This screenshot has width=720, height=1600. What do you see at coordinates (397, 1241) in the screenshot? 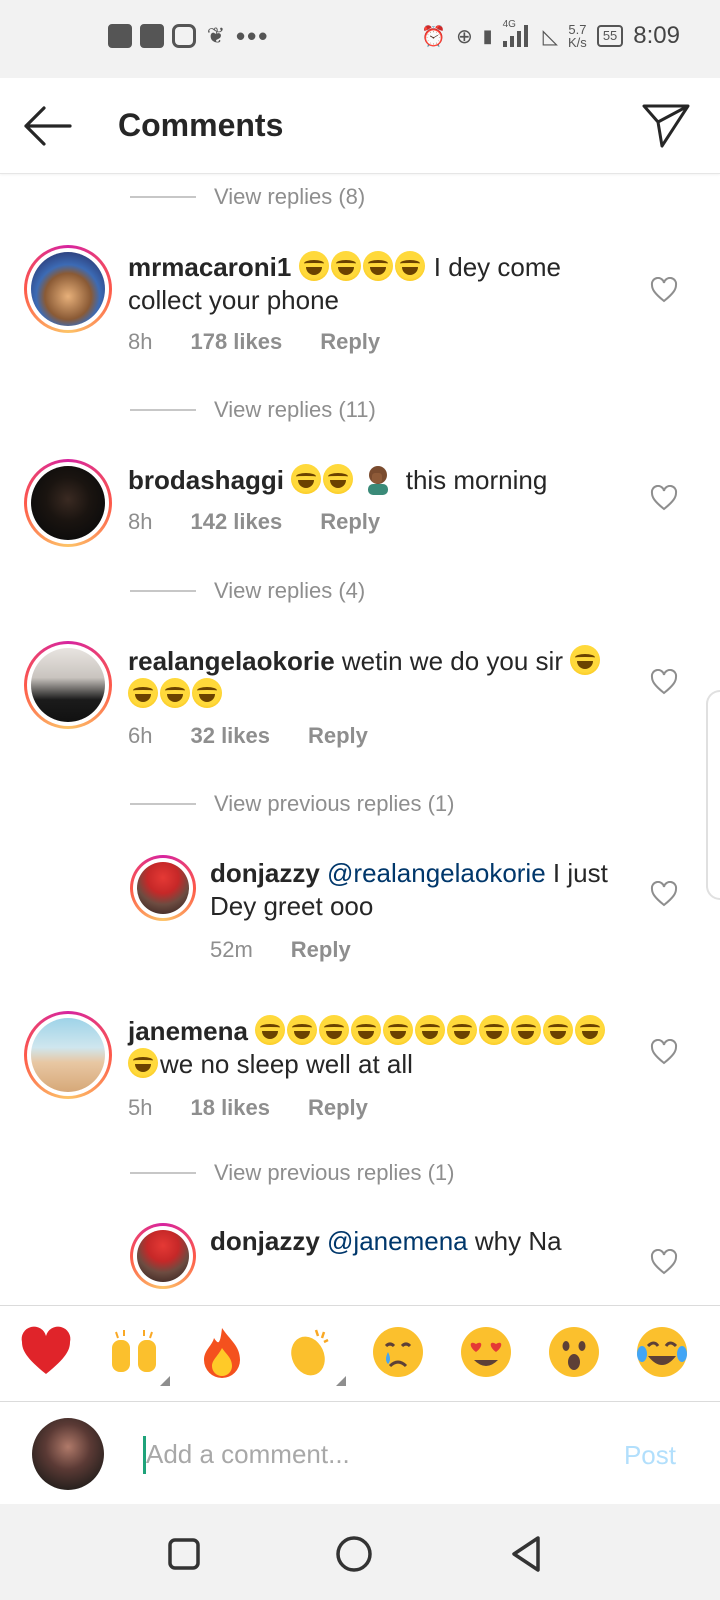
I see `mention-link: @janemena` at bounding box center [397, 1241].